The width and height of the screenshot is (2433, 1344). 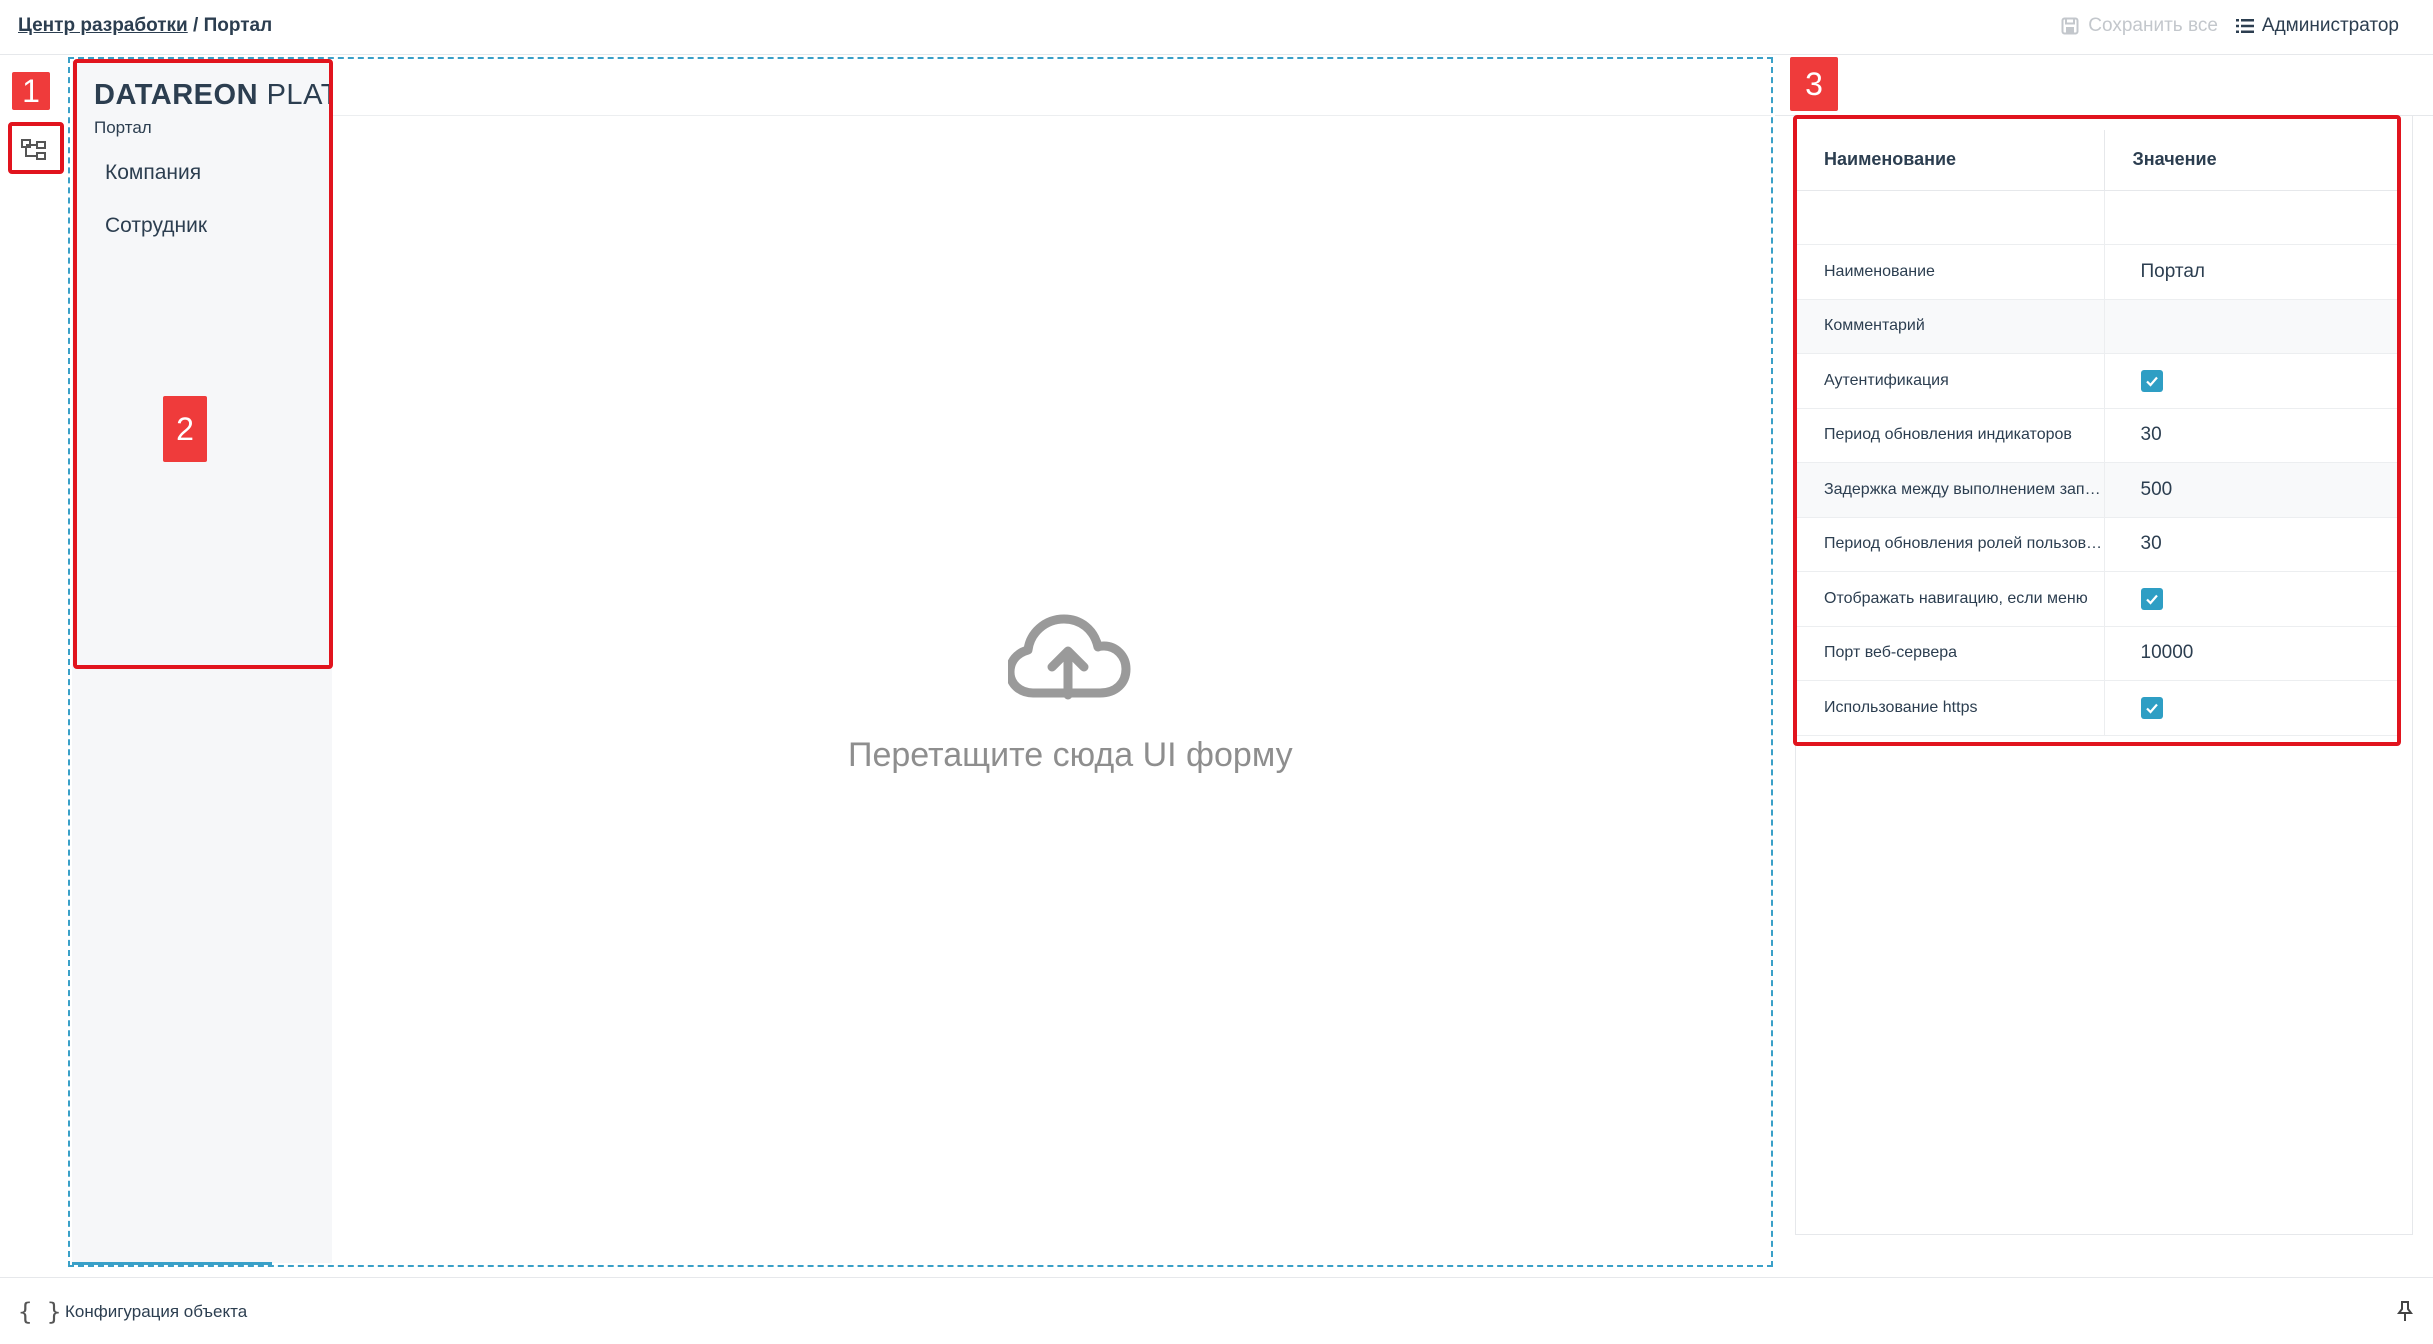 I want to click on footer-bar: { } Конфигурация объекта, so click(x=1216, y=1310).